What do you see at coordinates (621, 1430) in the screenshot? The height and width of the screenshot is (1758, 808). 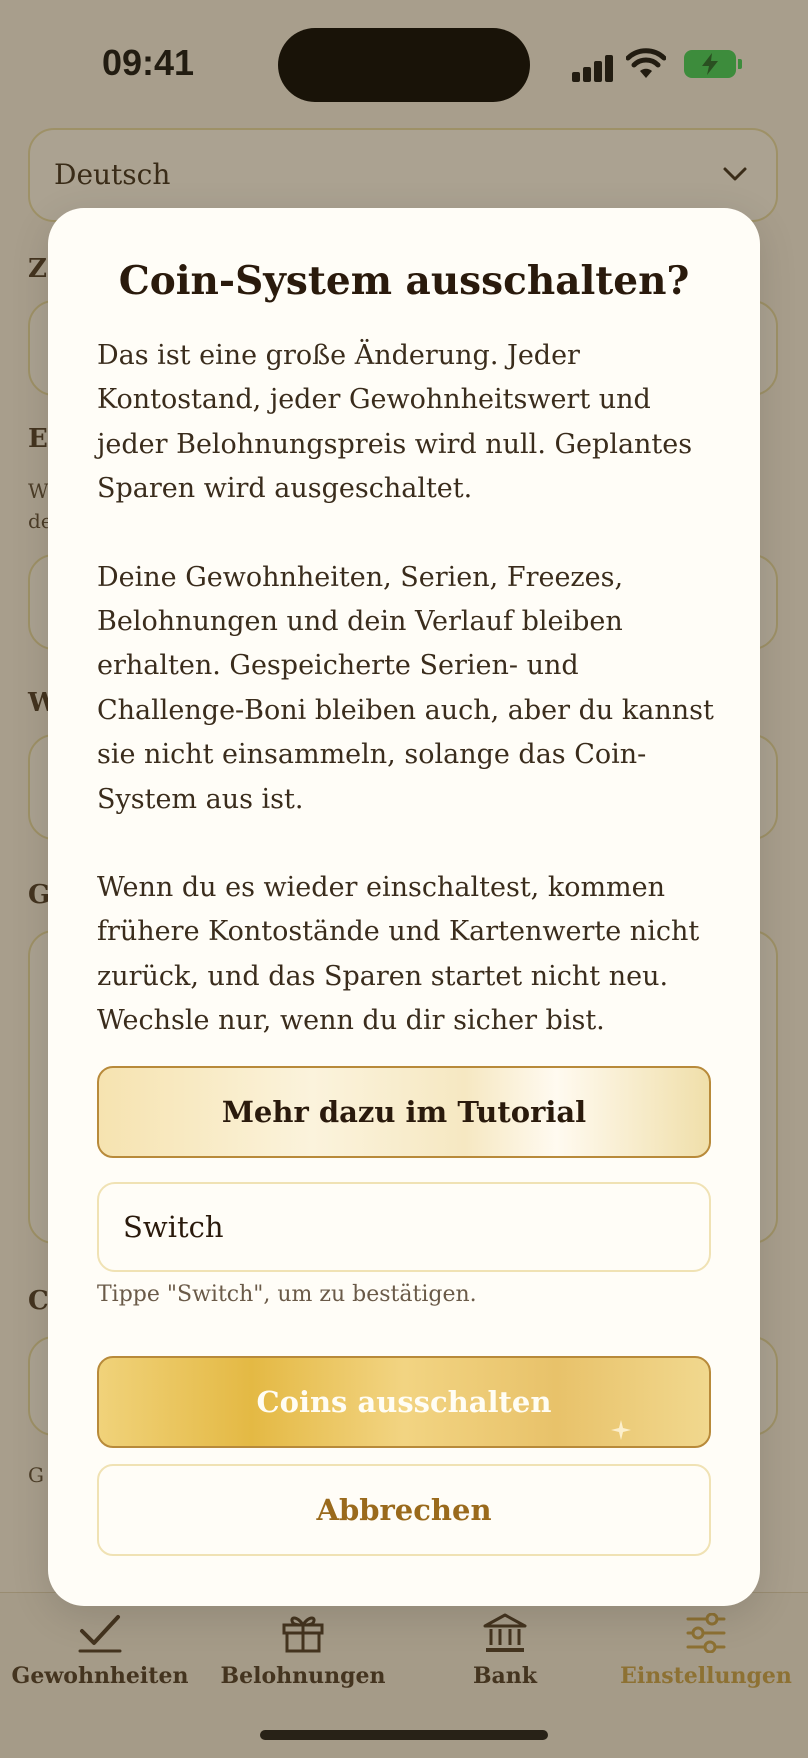 I see `sparkle-icon` at bounding box center [621, 1430].